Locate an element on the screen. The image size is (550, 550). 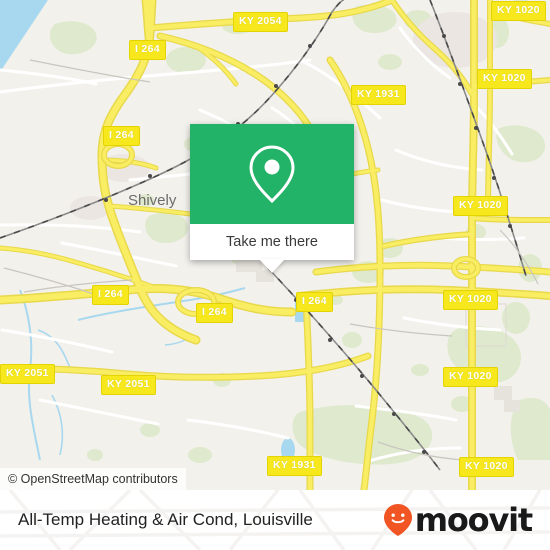
map-pin-icon is located at coordinates (272, 174).